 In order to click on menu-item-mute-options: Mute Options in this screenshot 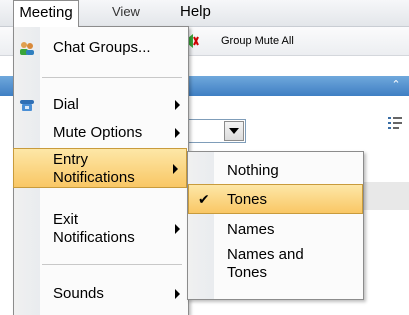, I will do `click(101, 133)`.